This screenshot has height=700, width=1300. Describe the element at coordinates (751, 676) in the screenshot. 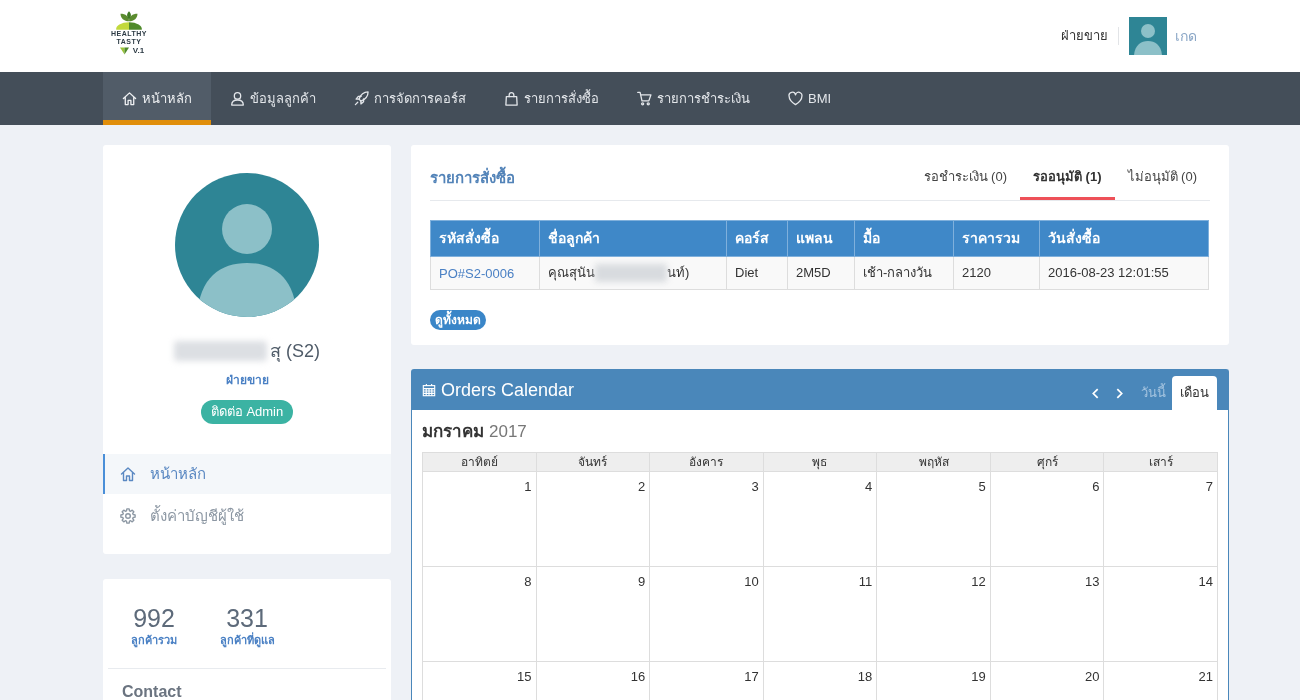

I see `day-number: 17` at that location.